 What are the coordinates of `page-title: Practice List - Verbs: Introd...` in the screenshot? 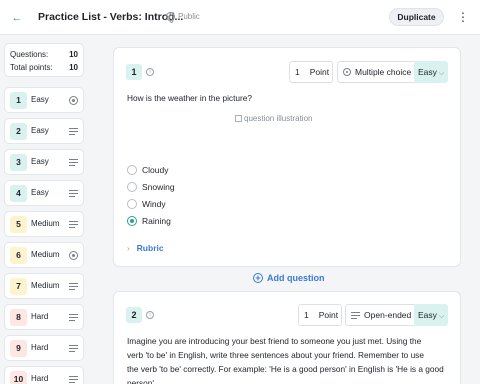 It's located at (111, 17).